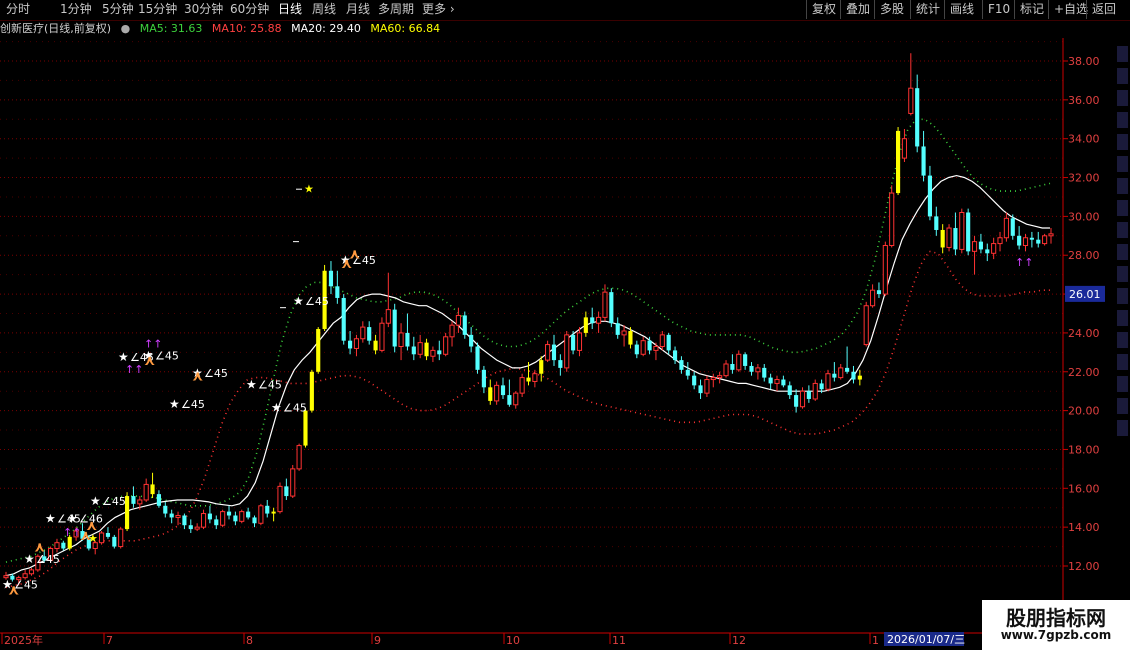 The height and width of the screenshot is (650, 1130). What do you see at coordinates (249, 9) in the screenshot?
I see `period-tab-5: 60分钟` at bounding box center [249, 9].